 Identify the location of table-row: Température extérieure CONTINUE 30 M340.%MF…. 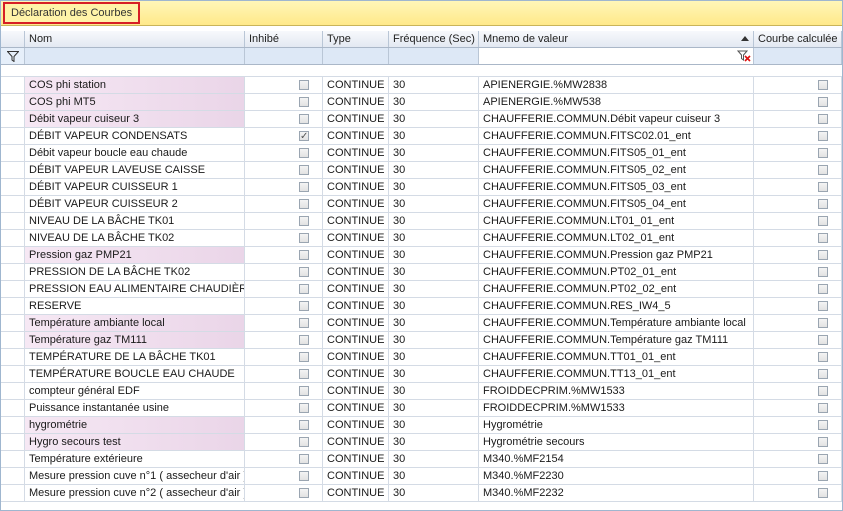
(421, 459).